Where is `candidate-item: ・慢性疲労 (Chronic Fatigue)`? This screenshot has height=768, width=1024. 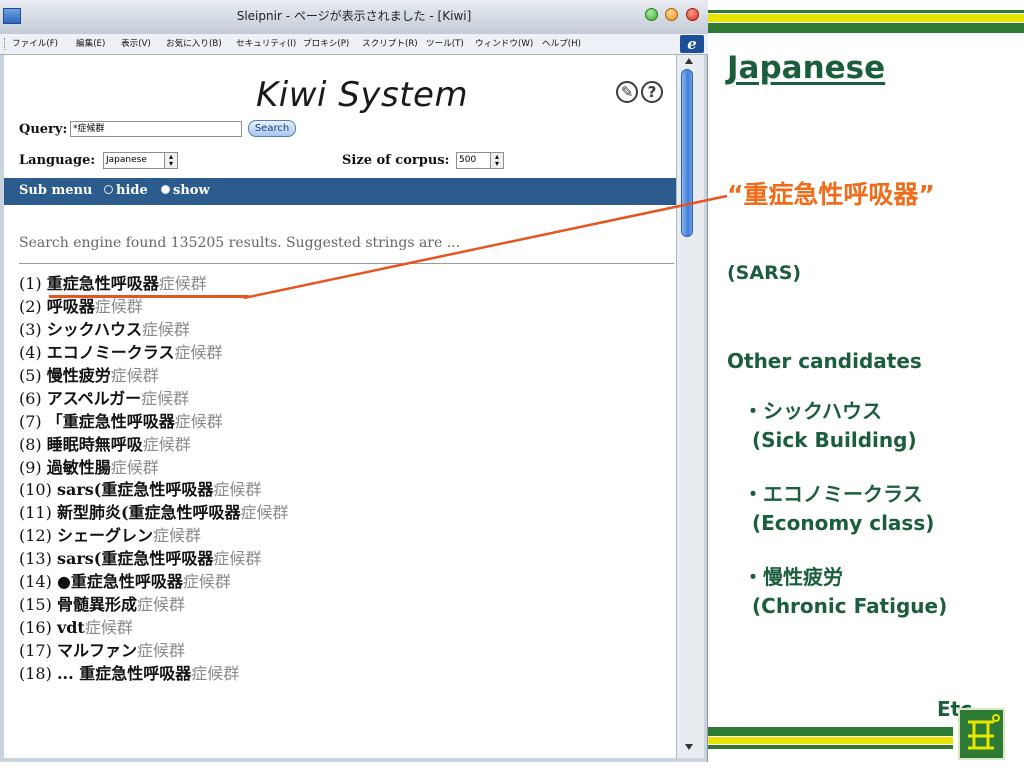
candidate-item: ・慢性疲労 (Chronic Fatigue) is located at coordinates (845, 592).